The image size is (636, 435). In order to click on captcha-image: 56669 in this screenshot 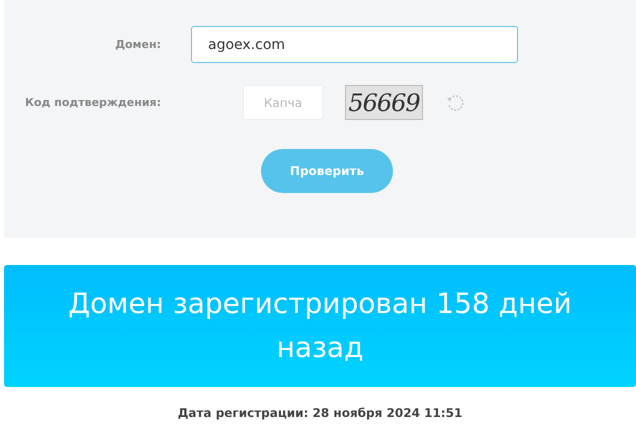, I will do `click(384, 102)`.